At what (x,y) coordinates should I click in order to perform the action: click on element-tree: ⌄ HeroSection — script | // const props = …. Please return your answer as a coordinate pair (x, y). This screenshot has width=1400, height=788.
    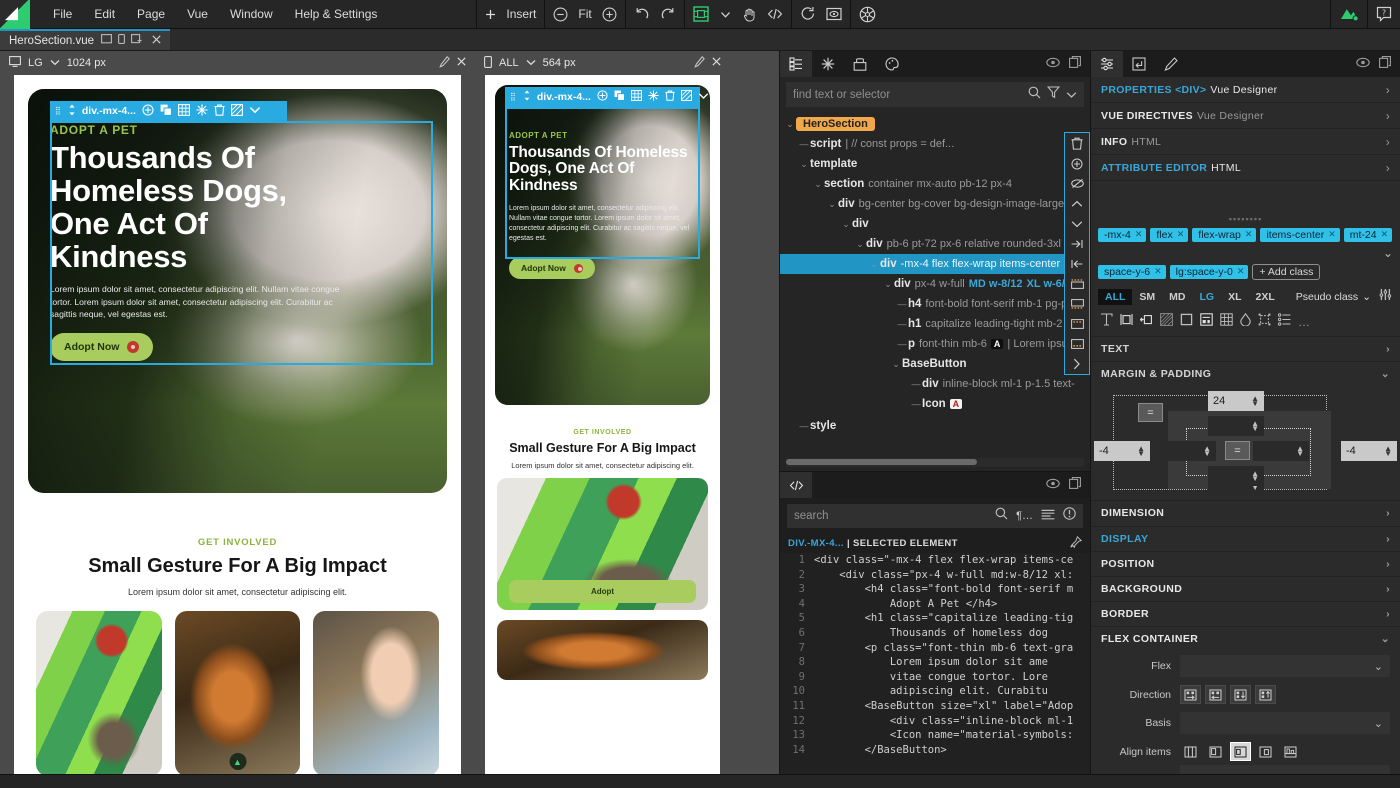
    Looking at the image, I should click on (935, 283).